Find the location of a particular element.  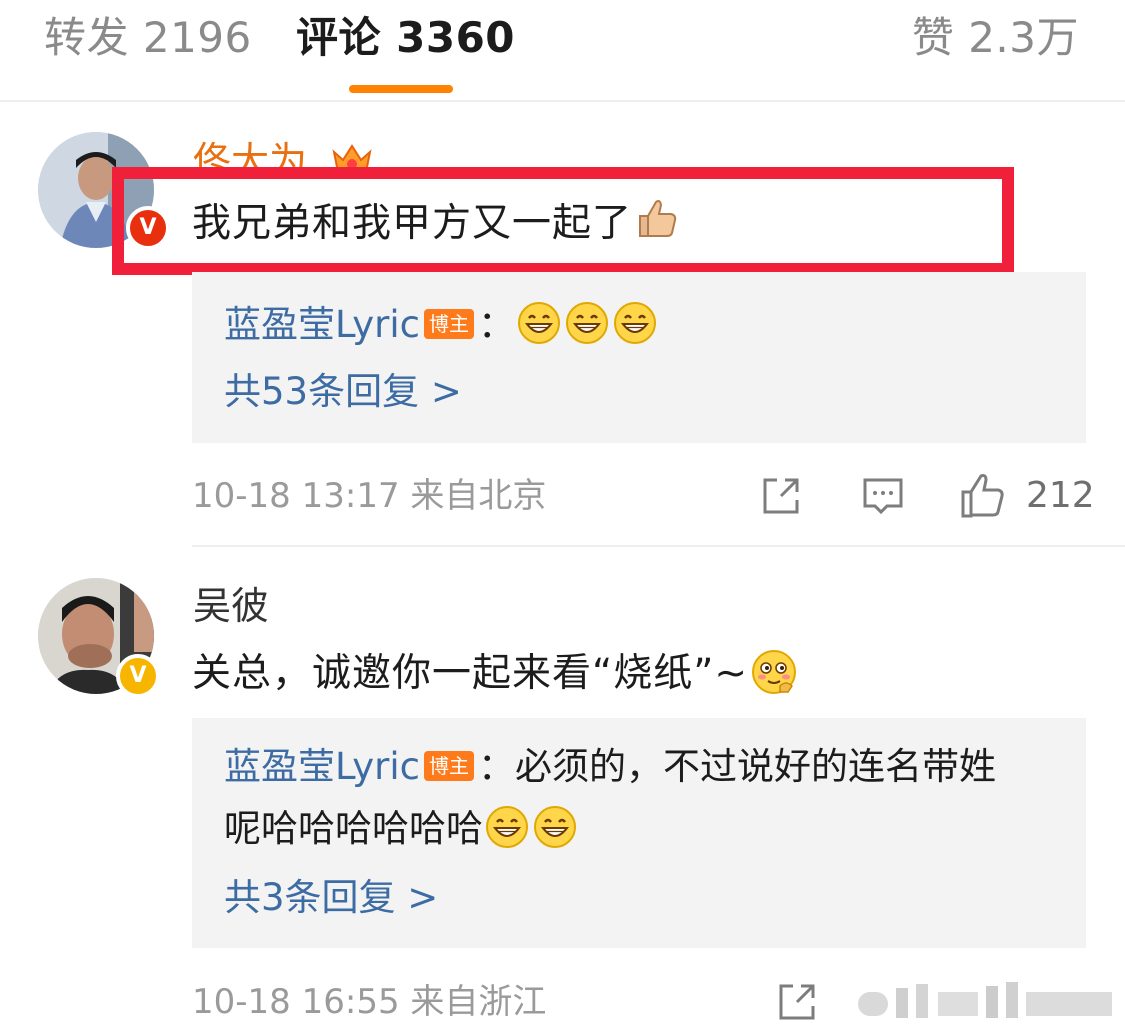

comment-time: 10-18 16:55 来自浙江 is located at coordinates (369, 1002).